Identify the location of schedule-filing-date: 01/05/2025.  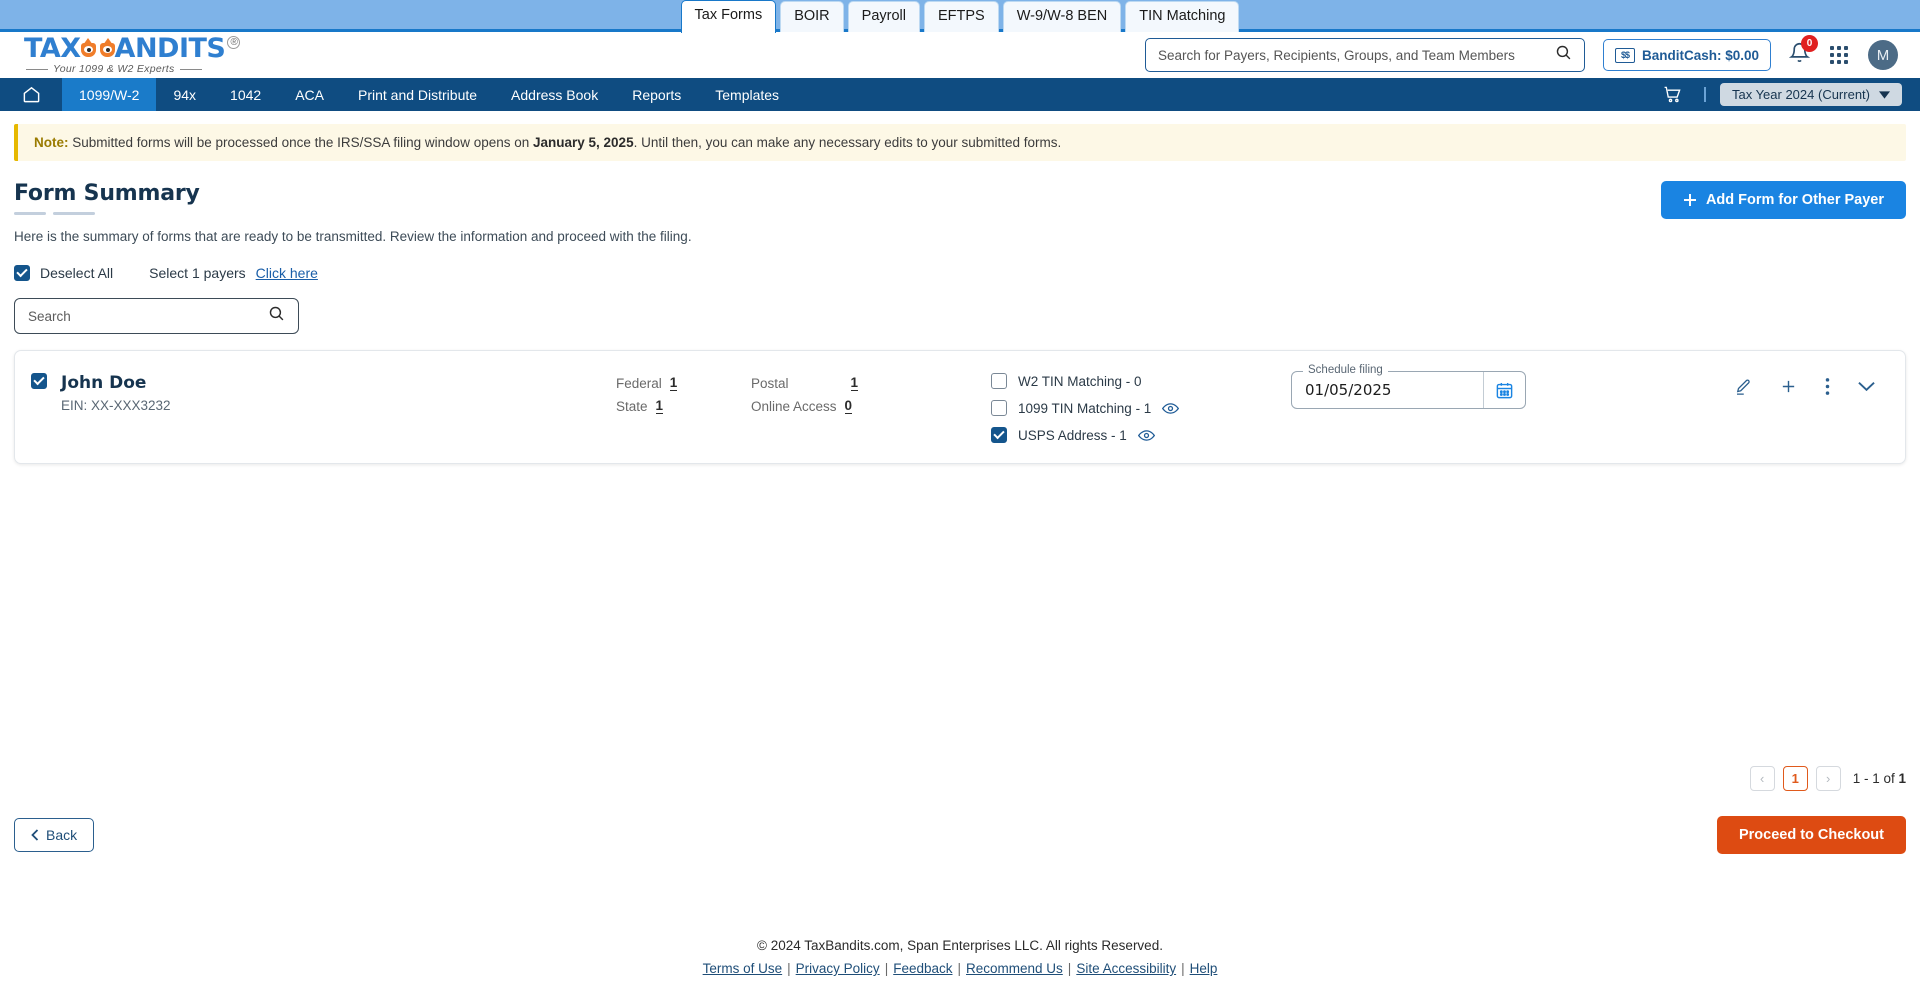
(1387, 390).